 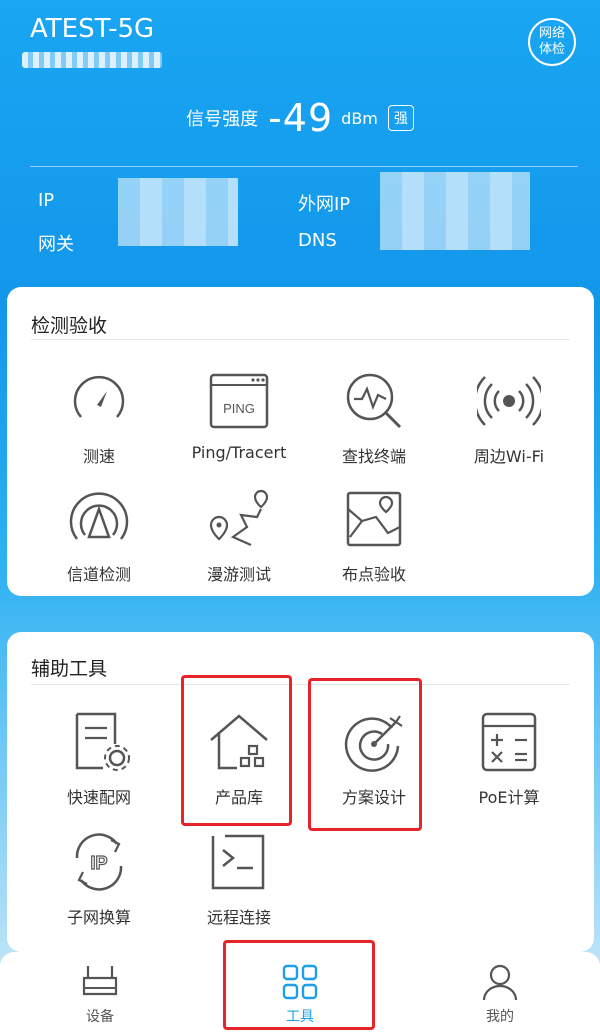 I want to click on tool-subnet-convert: IP 子网换算, so click(x=99, y=879).